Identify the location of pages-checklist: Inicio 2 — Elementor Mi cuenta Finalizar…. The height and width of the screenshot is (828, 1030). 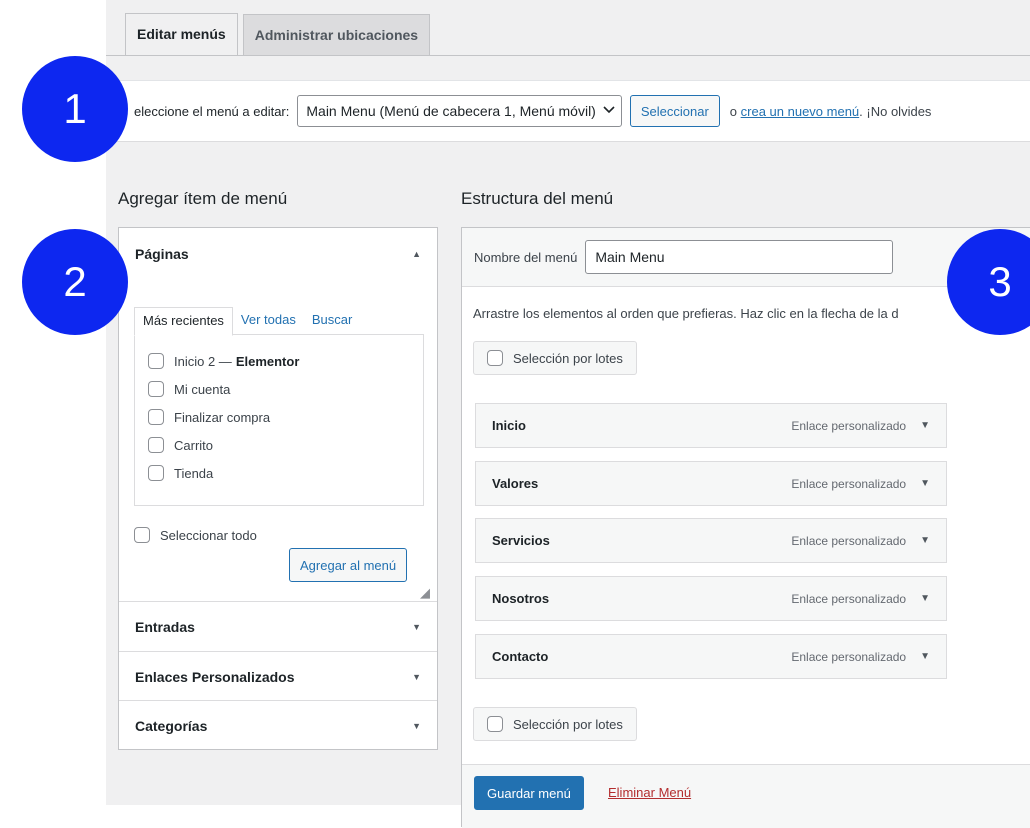
(279, 420).